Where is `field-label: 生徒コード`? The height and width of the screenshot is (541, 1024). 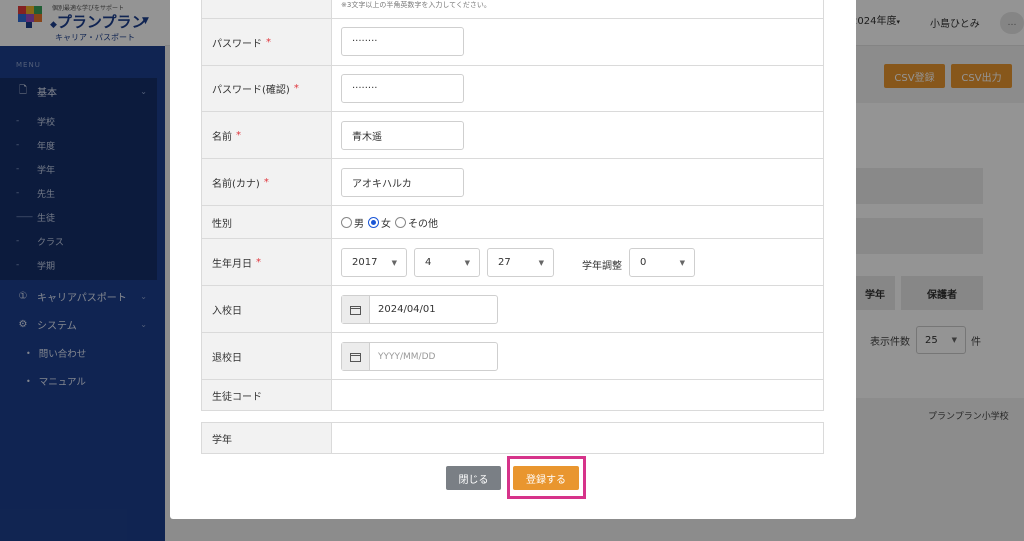
field-label: 生徒コード is located at coordinates (237, 397).